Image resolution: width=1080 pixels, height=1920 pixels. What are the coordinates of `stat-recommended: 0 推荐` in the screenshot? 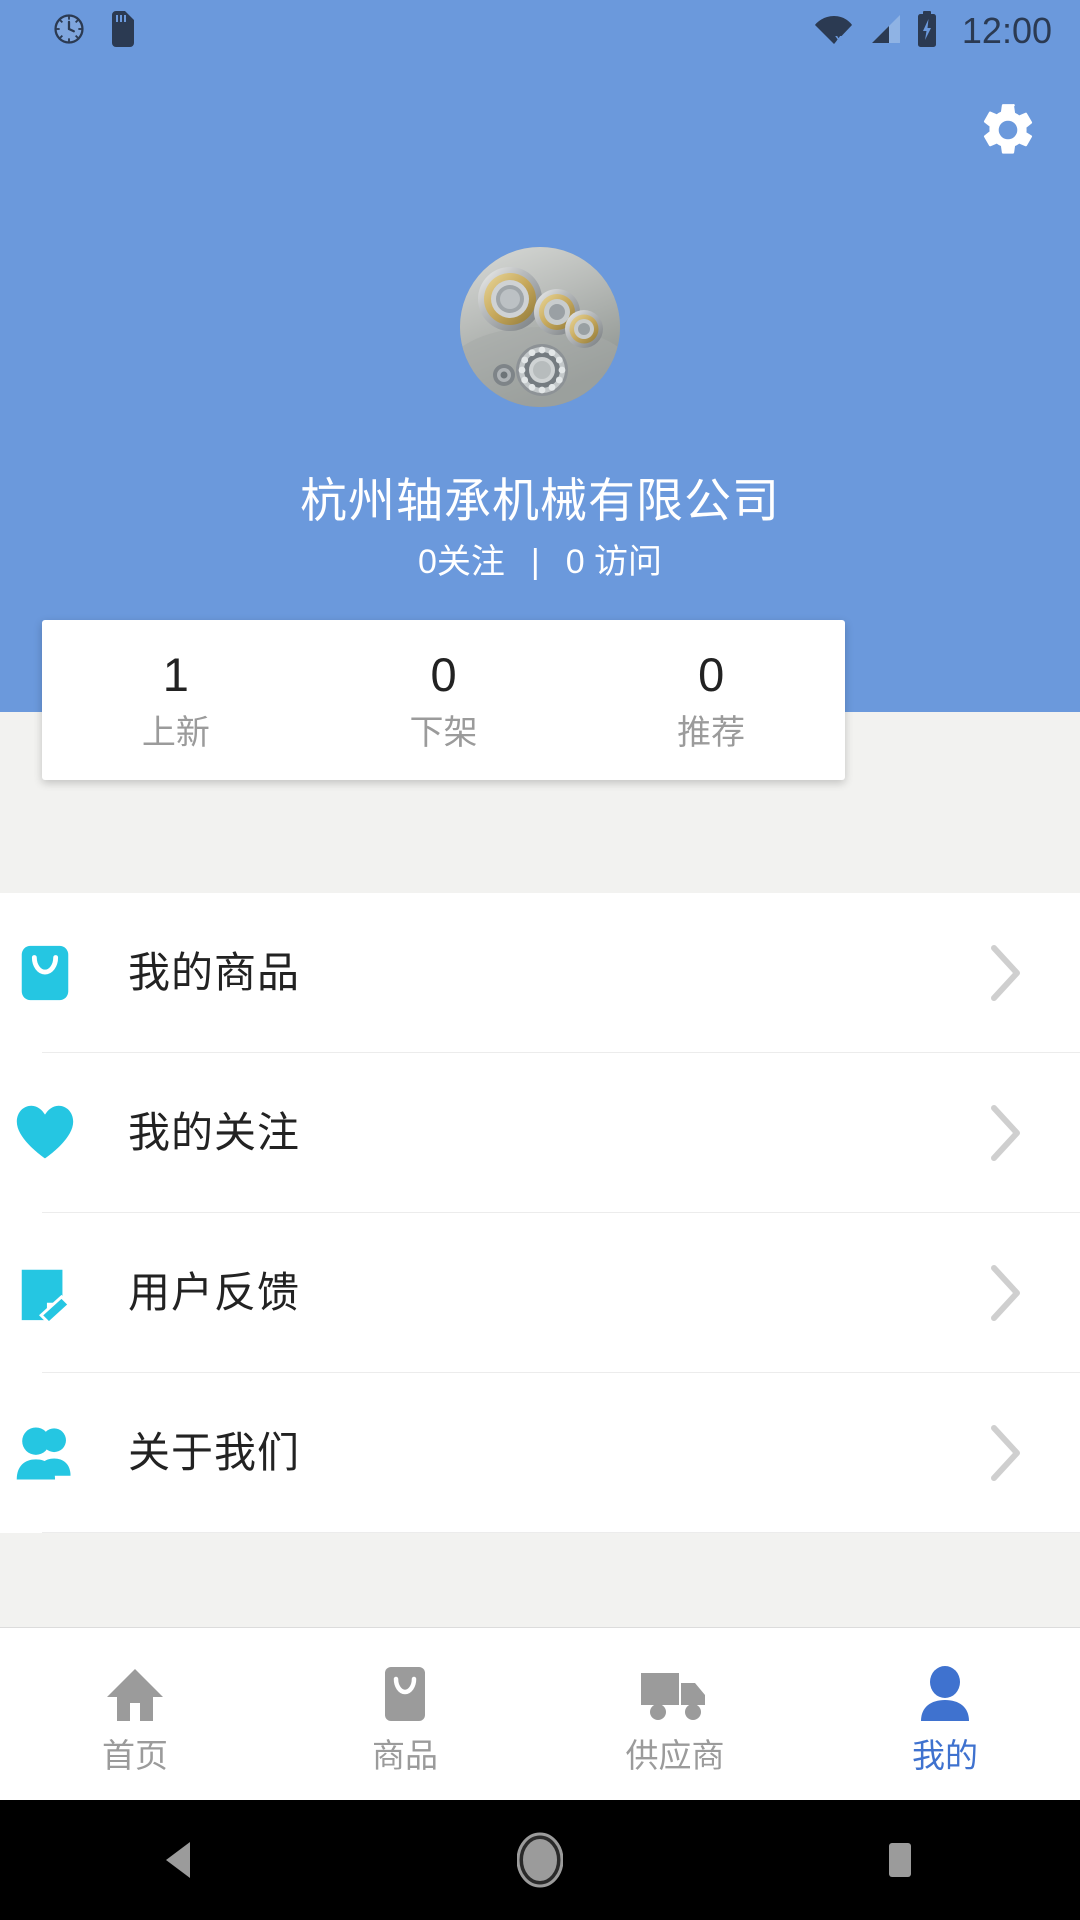 It's located at (711, 700).